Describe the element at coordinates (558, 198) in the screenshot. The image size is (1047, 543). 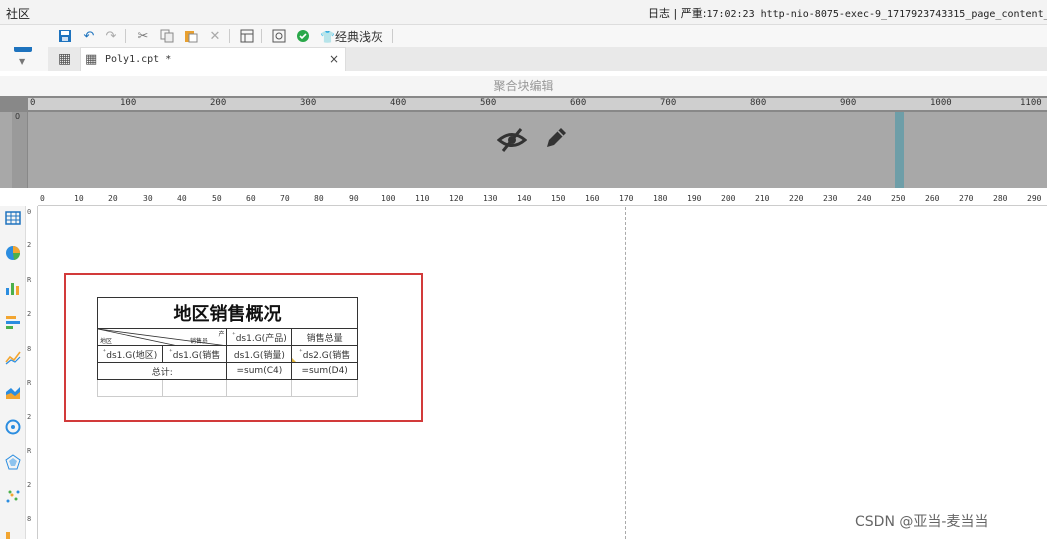
I see `ruler-tick: 150` at that location.